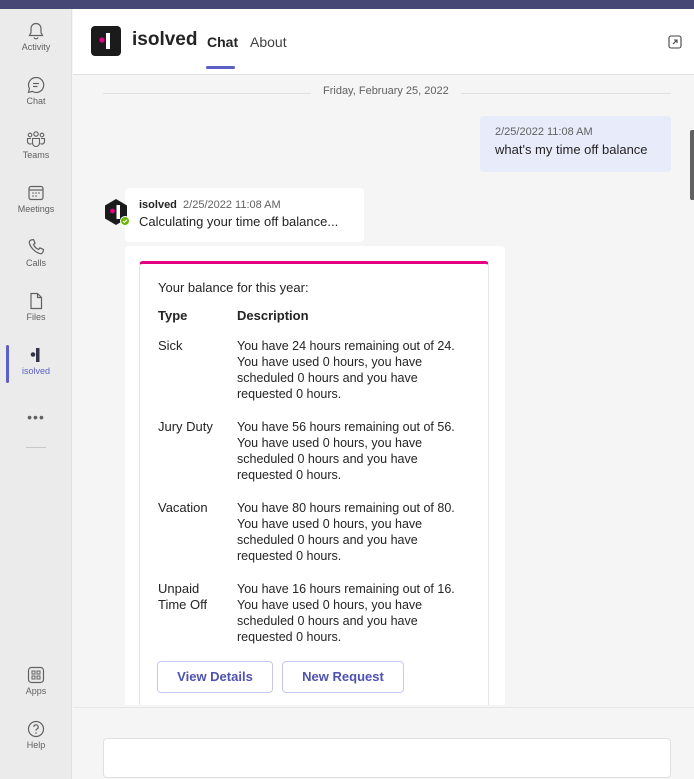  What do you see at coordinates (36, 203) in the screenshot?
I see `rail-item-meetings: Meetings` at bounding box center [36, 203].